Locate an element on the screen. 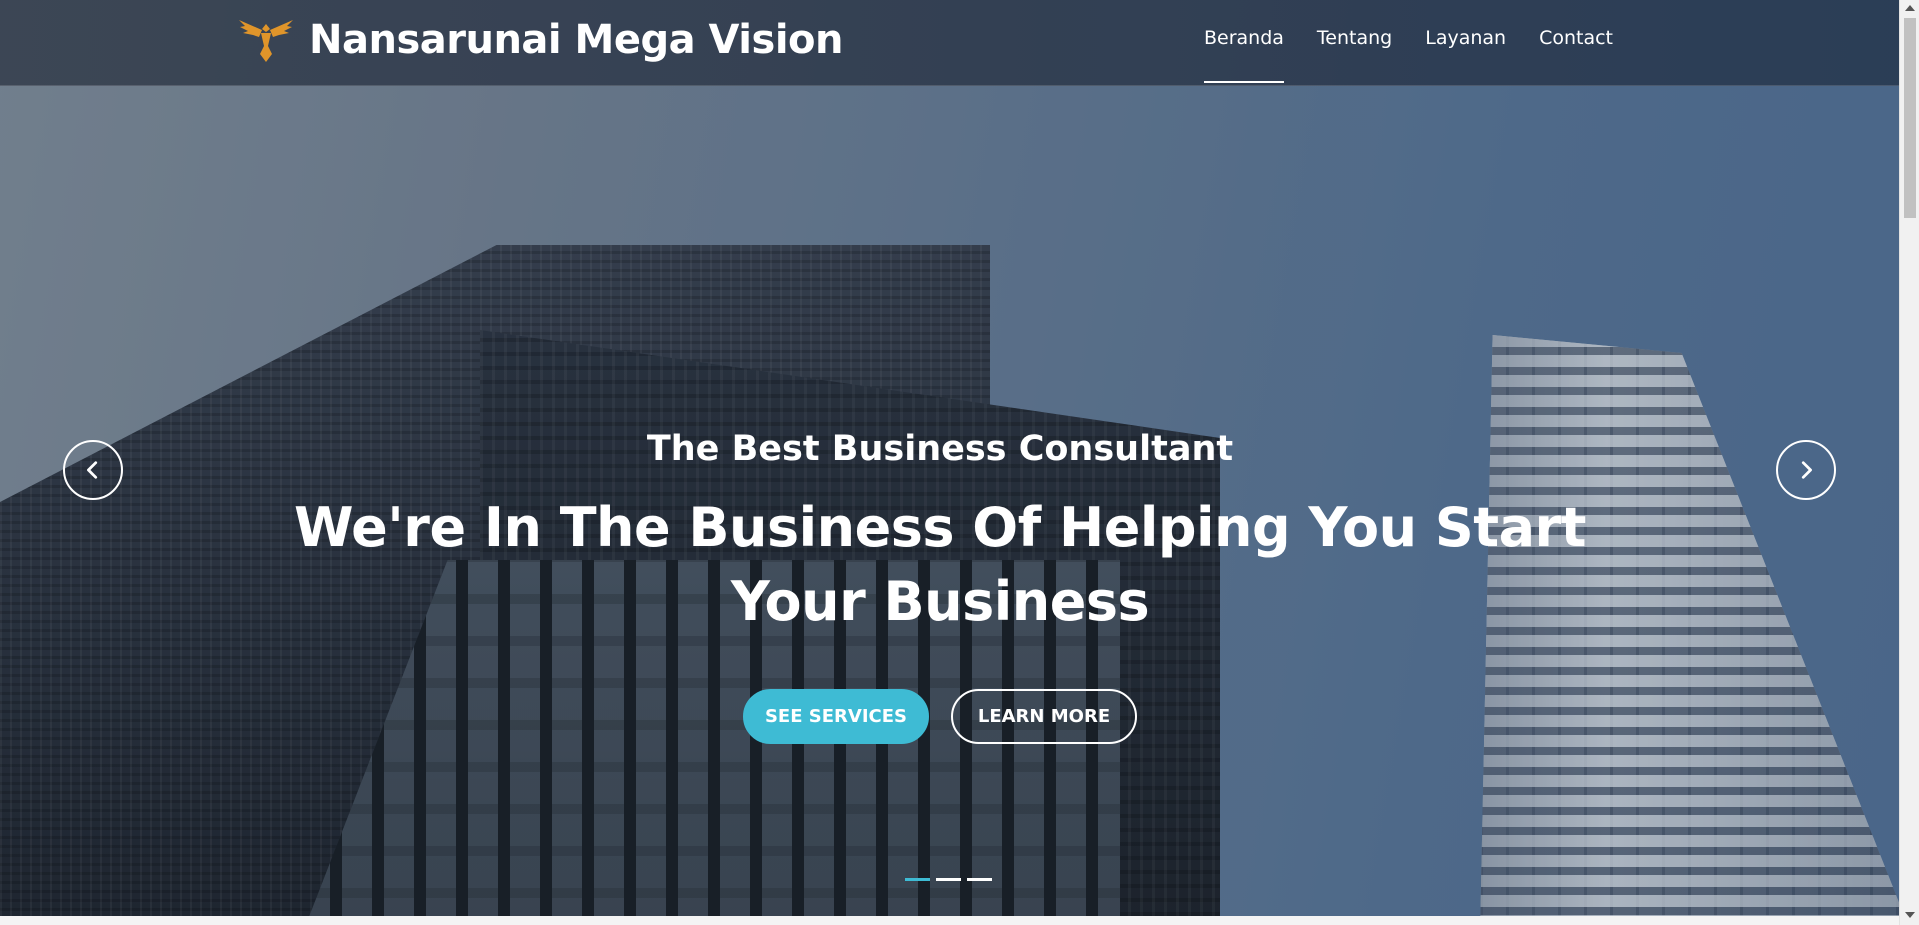  page-bottom-edge is located at coordinates (949, 920).